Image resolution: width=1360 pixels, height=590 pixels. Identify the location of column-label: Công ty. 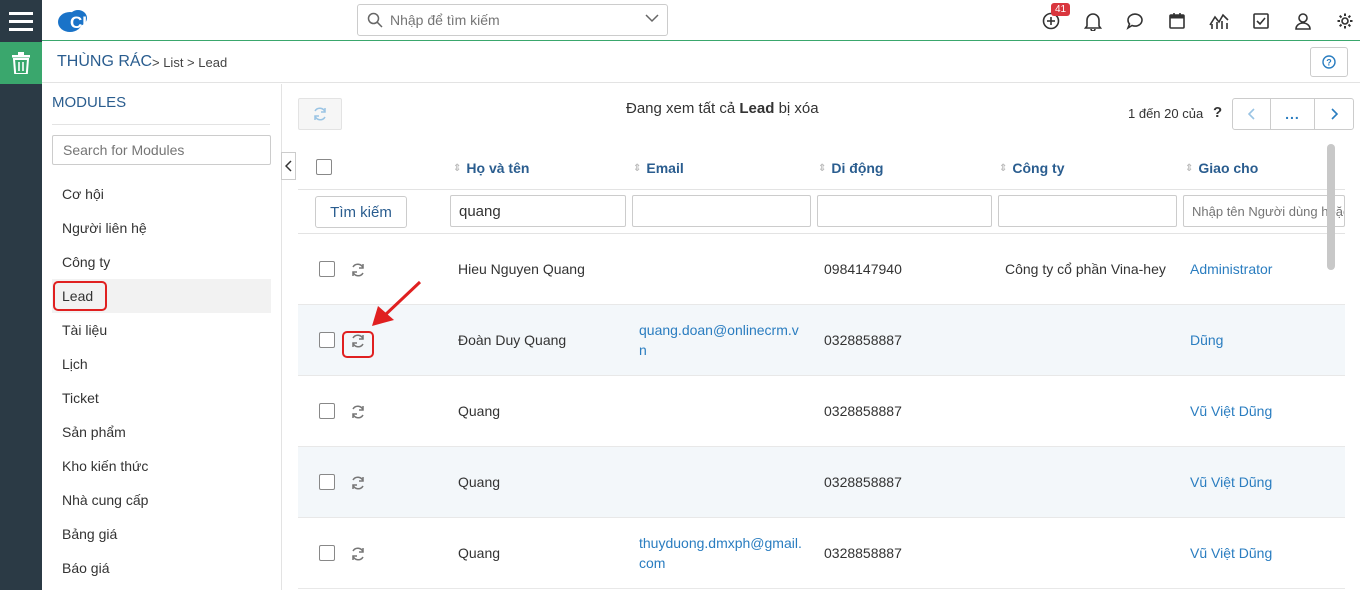
(1038, 168).